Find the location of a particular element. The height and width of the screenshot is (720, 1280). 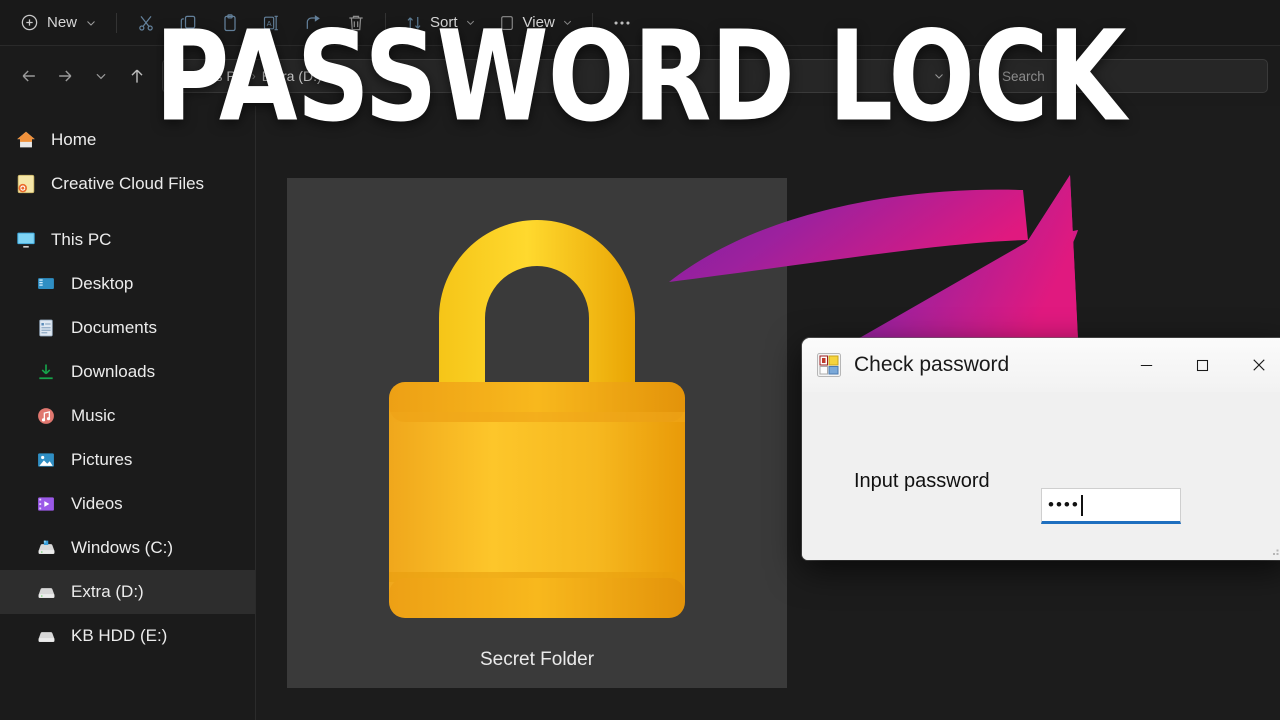

sidebar-label: Extra (D:) is located at coordinates (107, 591).